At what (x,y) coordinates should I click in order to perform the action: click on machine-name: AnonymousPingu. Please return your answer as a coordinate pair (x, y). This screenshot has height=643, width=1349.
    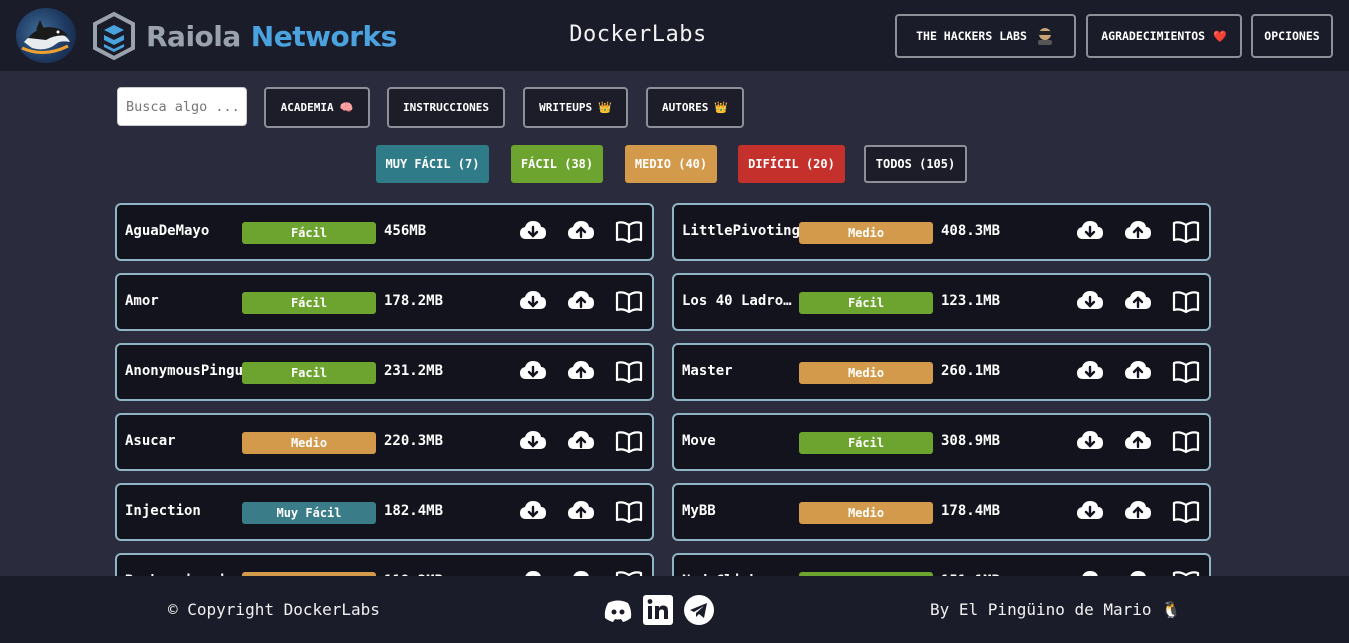
    Looking at the image, I should click on (184, 371).